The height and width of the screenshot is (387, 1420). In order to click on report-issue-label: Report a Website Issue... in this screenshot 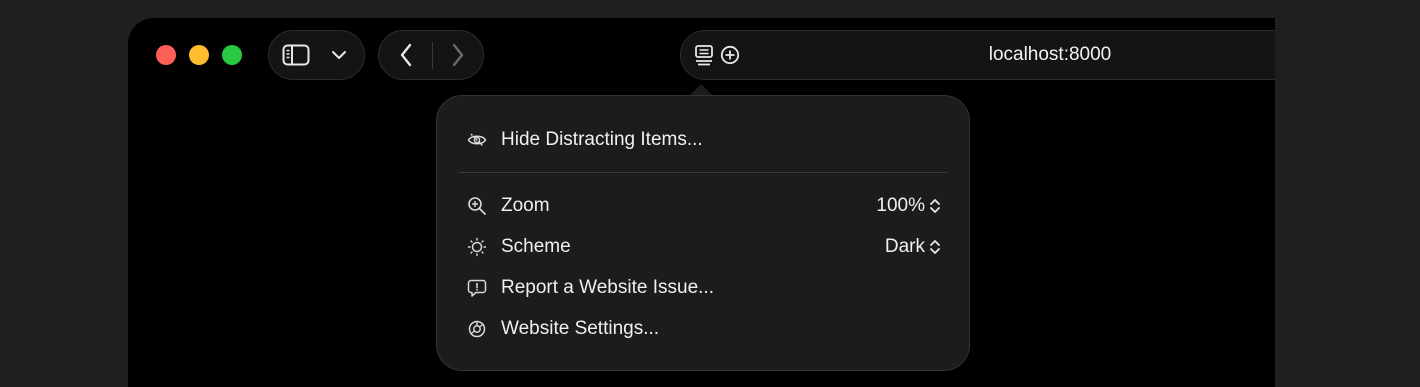, I will do `click(607, 287)`.